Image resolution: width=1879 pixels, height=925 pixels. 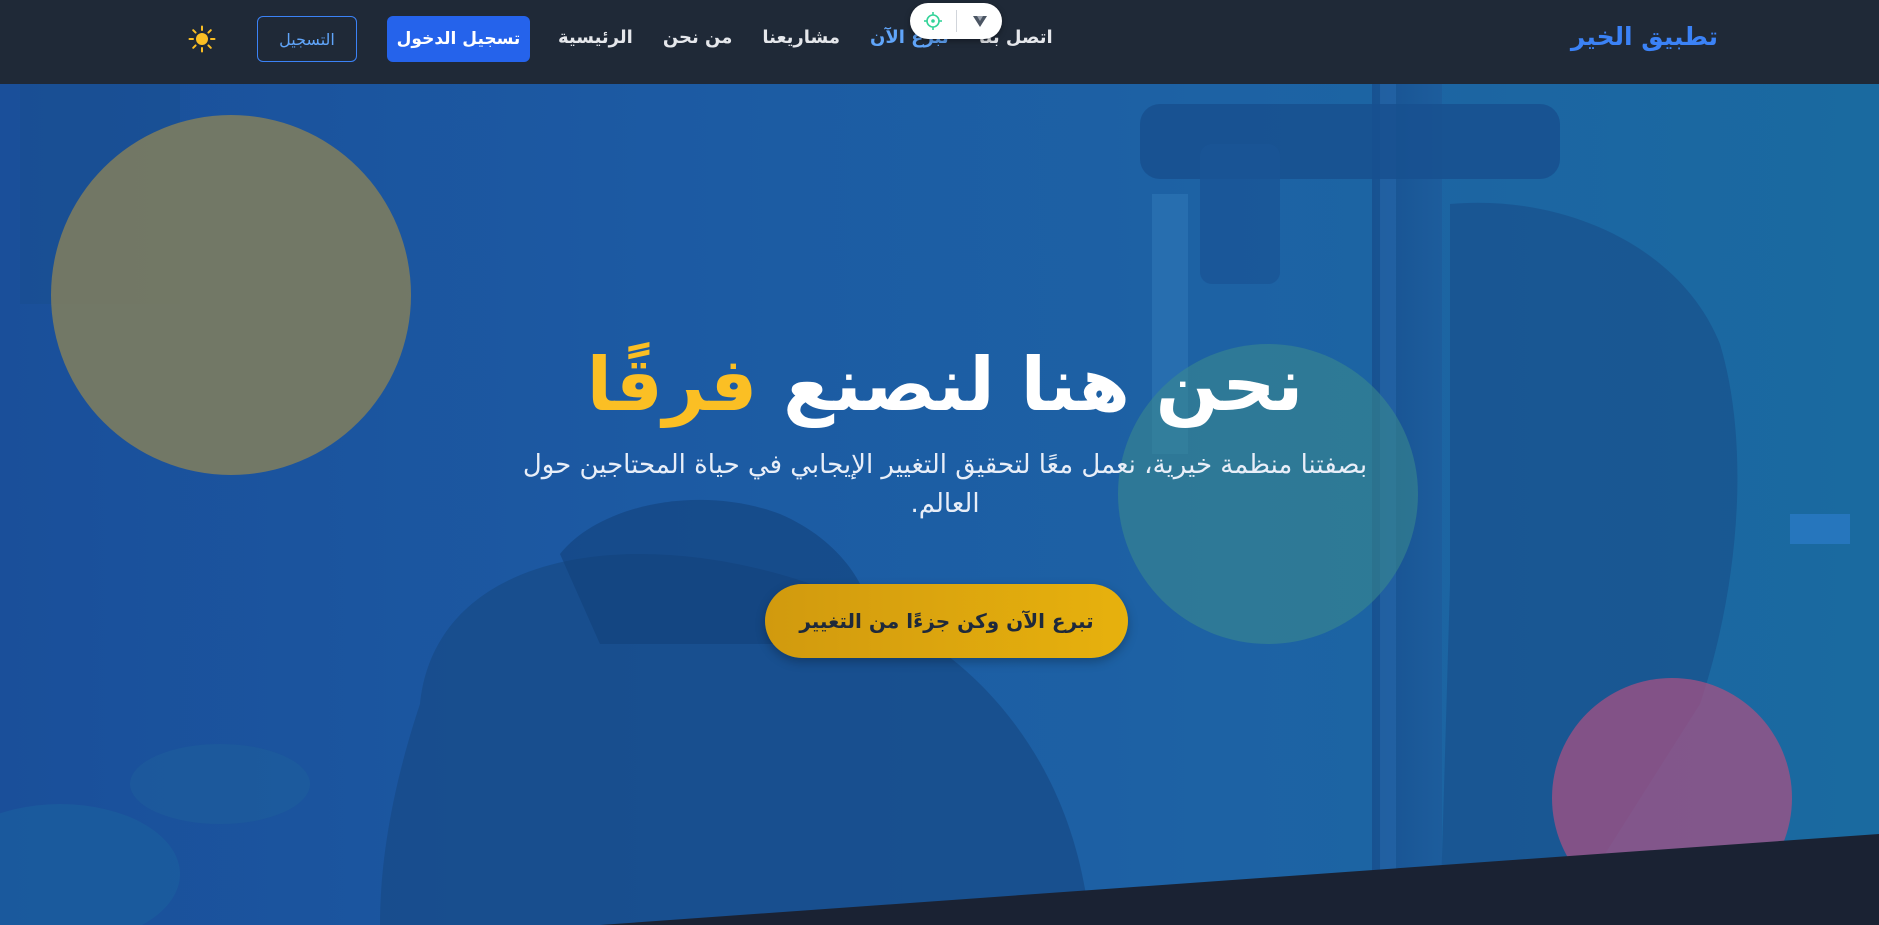 I want to click on hero-title-main: نحن هنا لنصنع, so click(x=1043, y=385).